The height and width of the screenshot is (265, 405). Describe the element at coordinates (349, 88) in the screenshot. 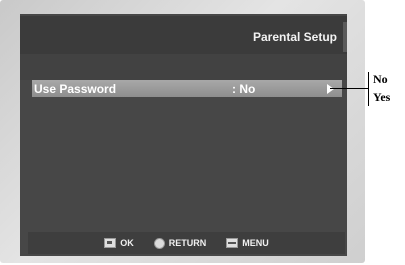

I see `callout-line` at that location.